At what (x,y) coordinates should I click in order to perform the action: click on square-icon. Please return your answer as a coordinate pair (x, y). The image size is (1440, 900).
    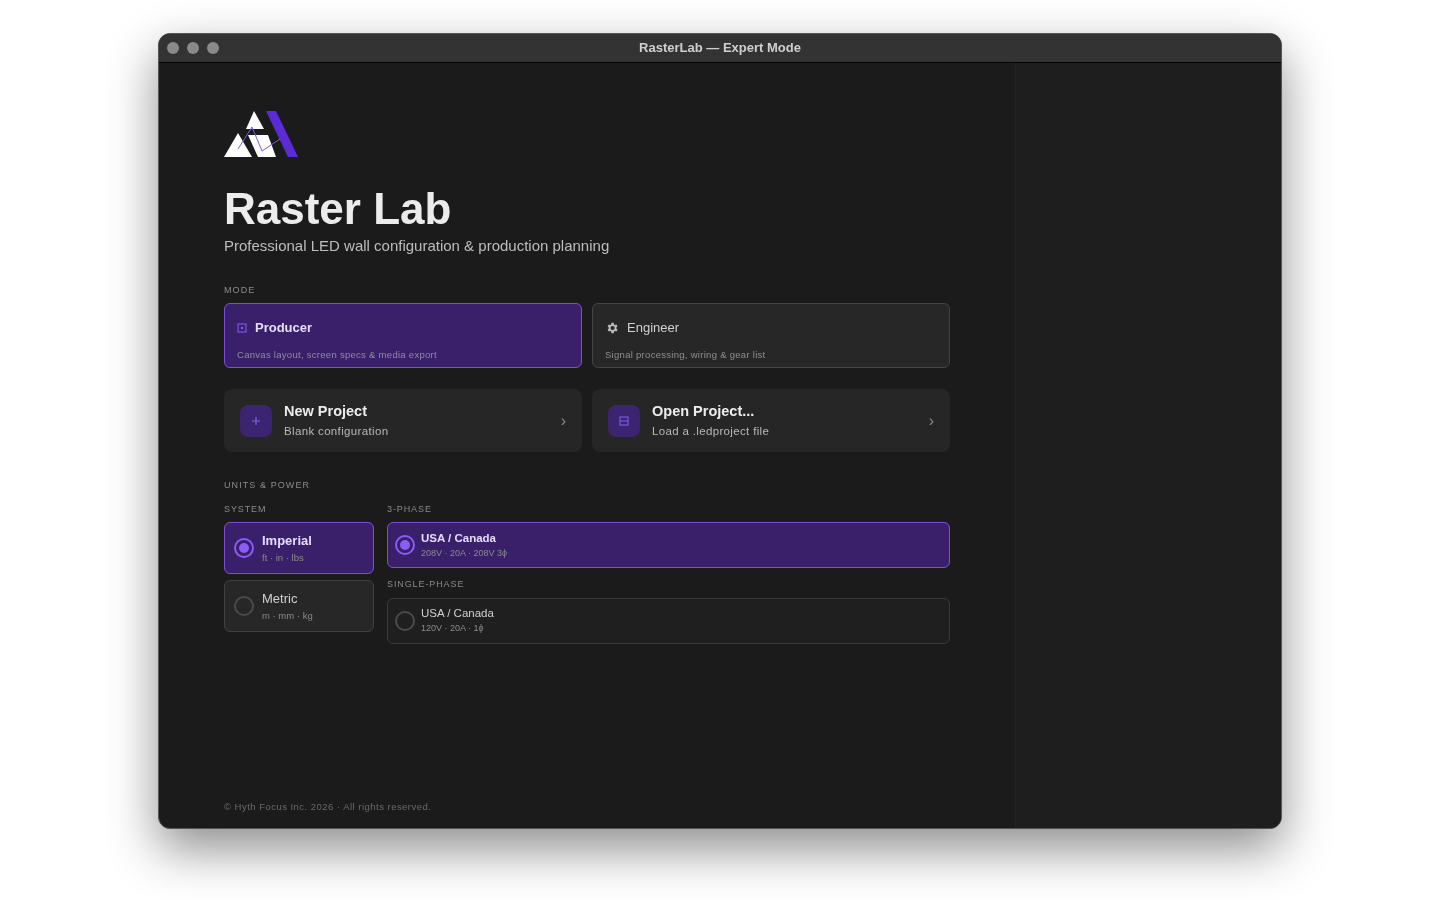
    Looking at the image, I should click on (242, 327).